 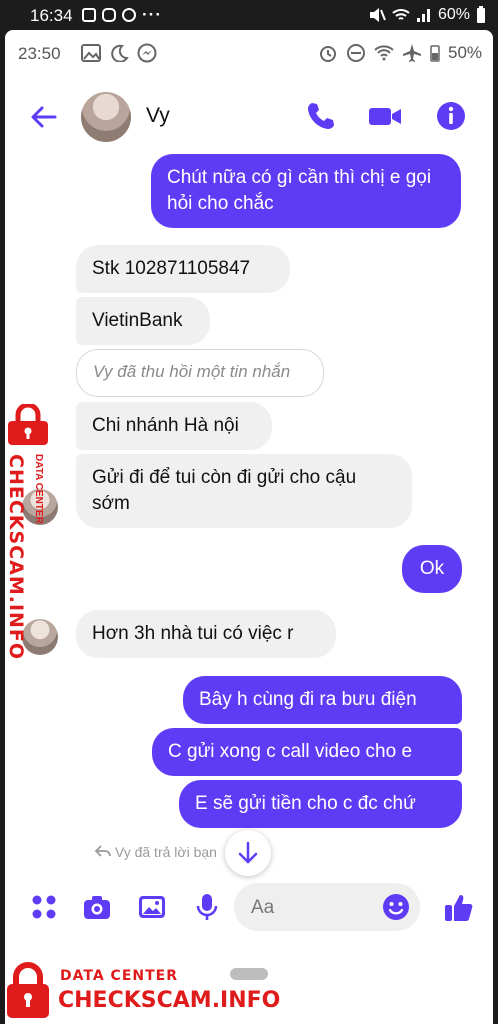 I want to click on message-incoming: VietinBank, so click(x=143, y=321).